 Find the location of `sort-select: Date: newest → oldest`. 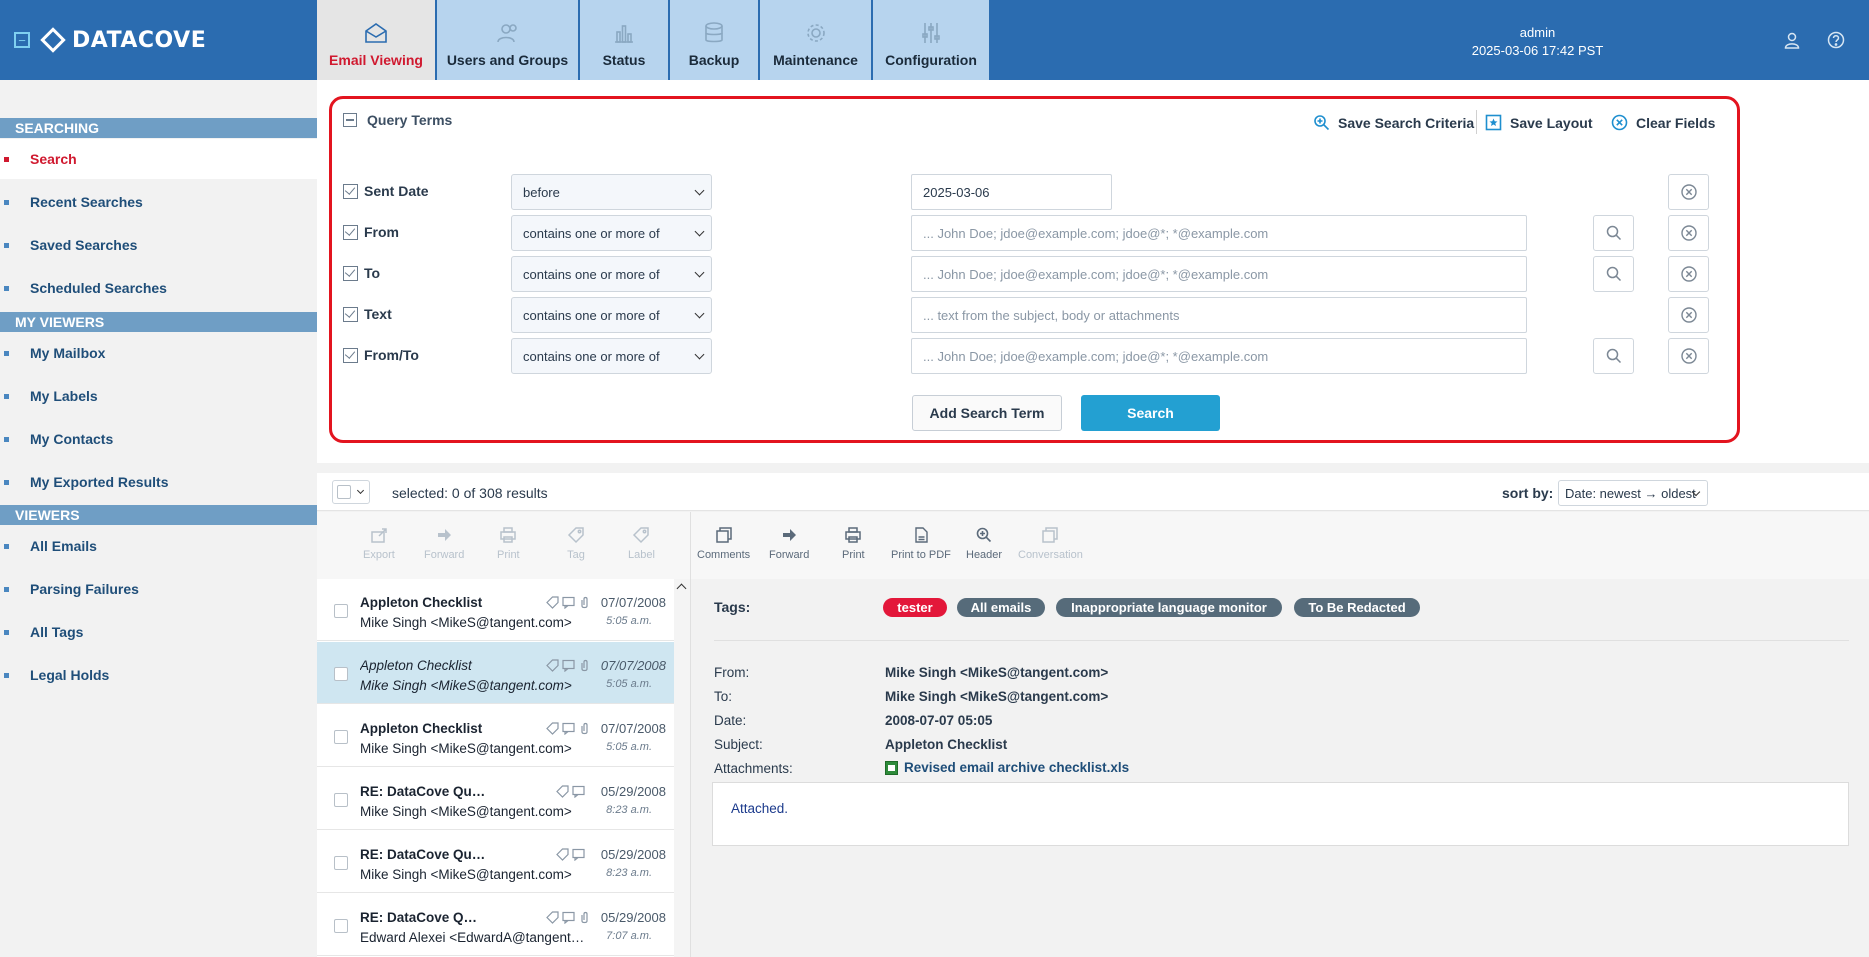

sort-select: Date: newest → oldest is located at coordinates (1633, 493).